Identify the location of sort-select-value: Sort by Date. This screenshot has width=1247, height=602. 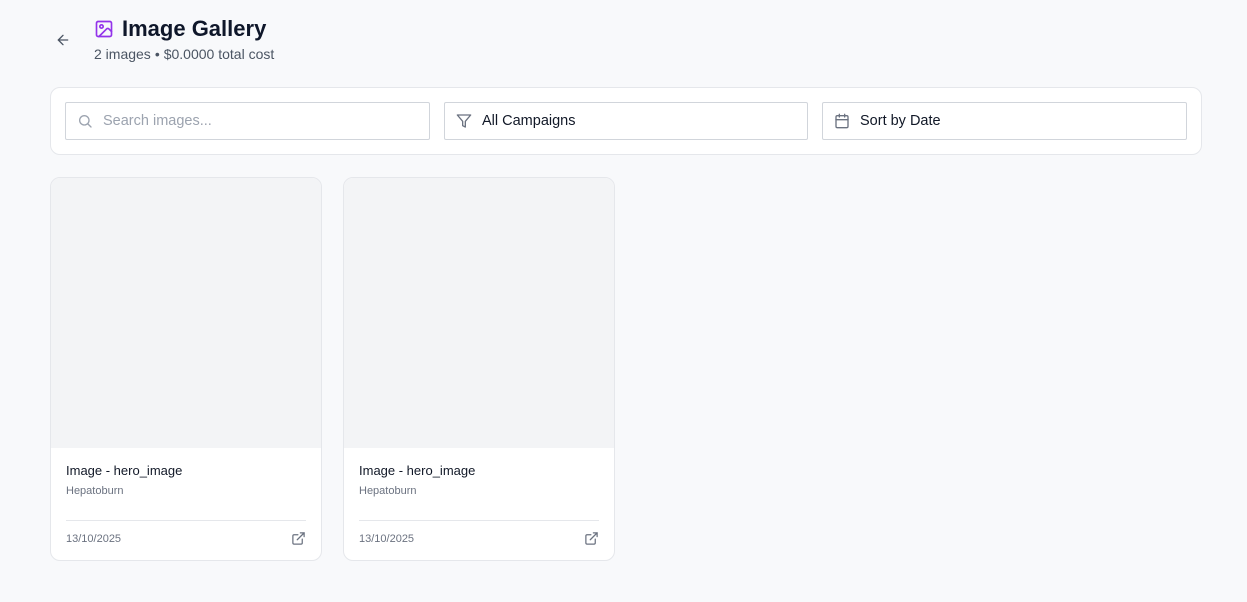
(900, 121).